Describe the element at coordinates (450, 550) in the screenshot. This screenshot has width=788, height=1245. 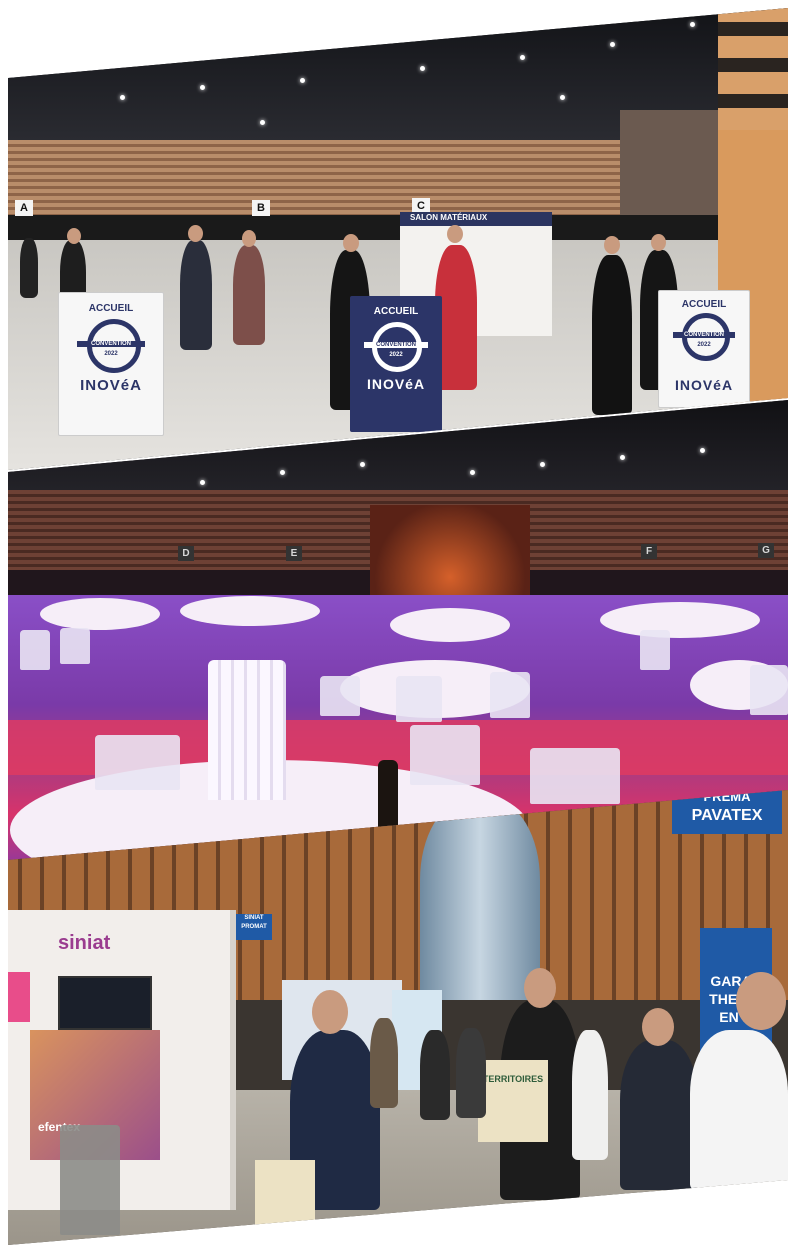
I see `stage` at that location.